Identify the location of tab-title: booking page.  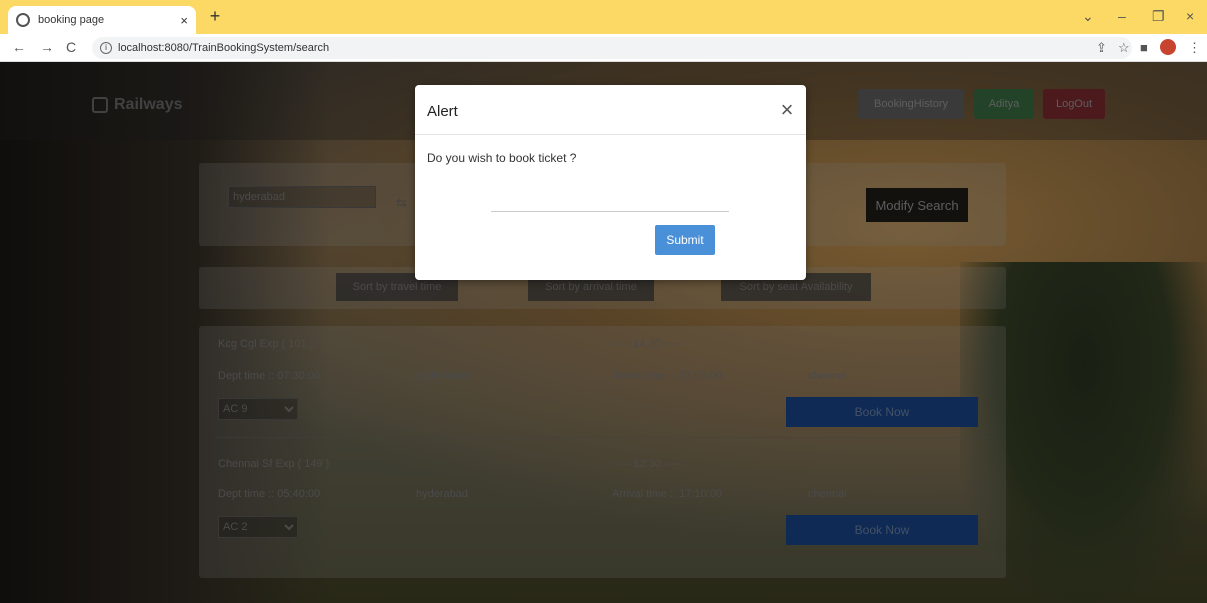
(71, 20).